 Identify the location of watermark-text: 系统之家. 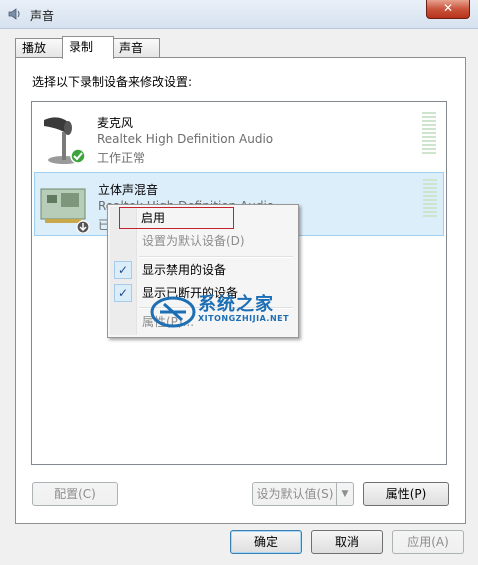
(236, 304).